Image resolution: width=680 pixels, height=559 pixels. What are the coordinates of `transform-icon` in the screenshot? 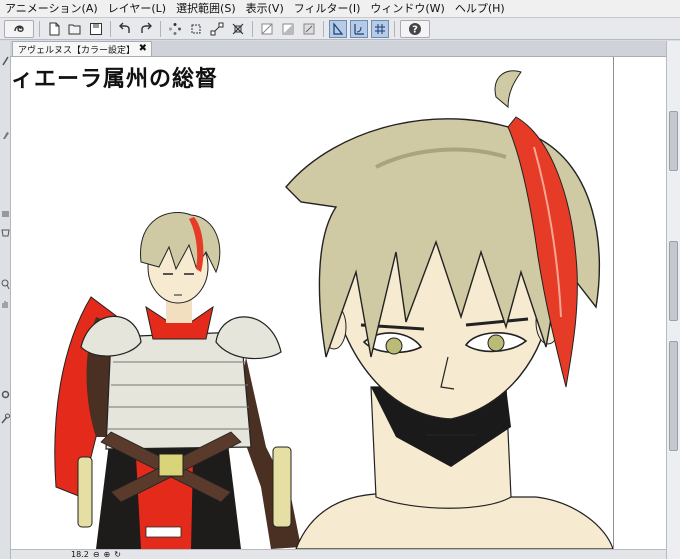 It's located at (217, 29).